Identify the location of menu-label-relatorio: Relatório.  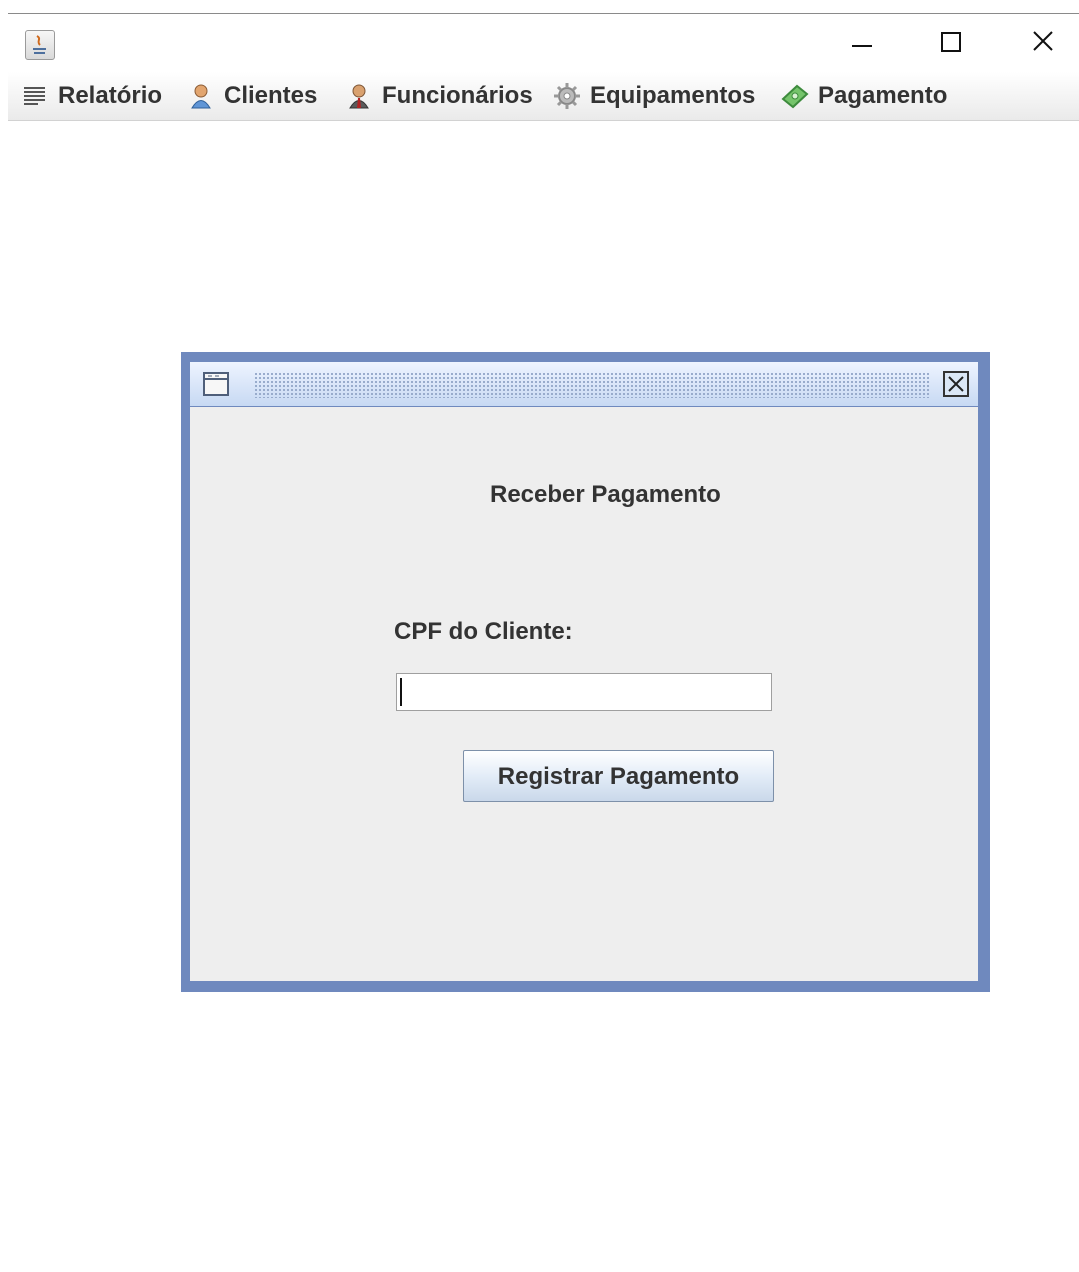
(110, 95).